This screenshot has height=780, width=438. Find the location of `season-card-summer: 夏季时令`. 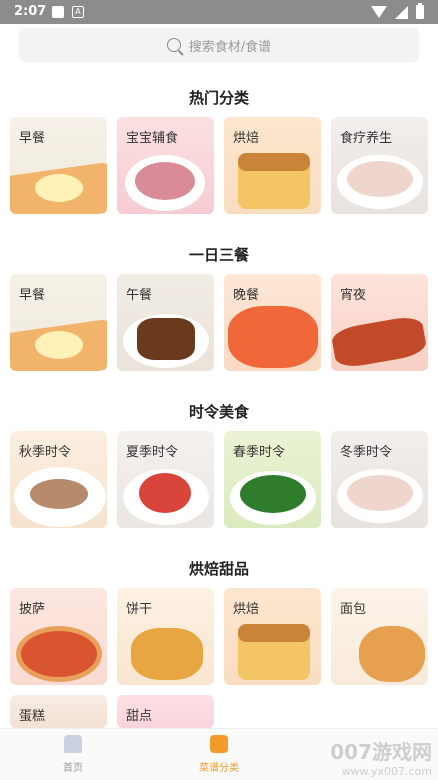

season-card-summer: 夏季时令 is located at coordinates (165, 479).